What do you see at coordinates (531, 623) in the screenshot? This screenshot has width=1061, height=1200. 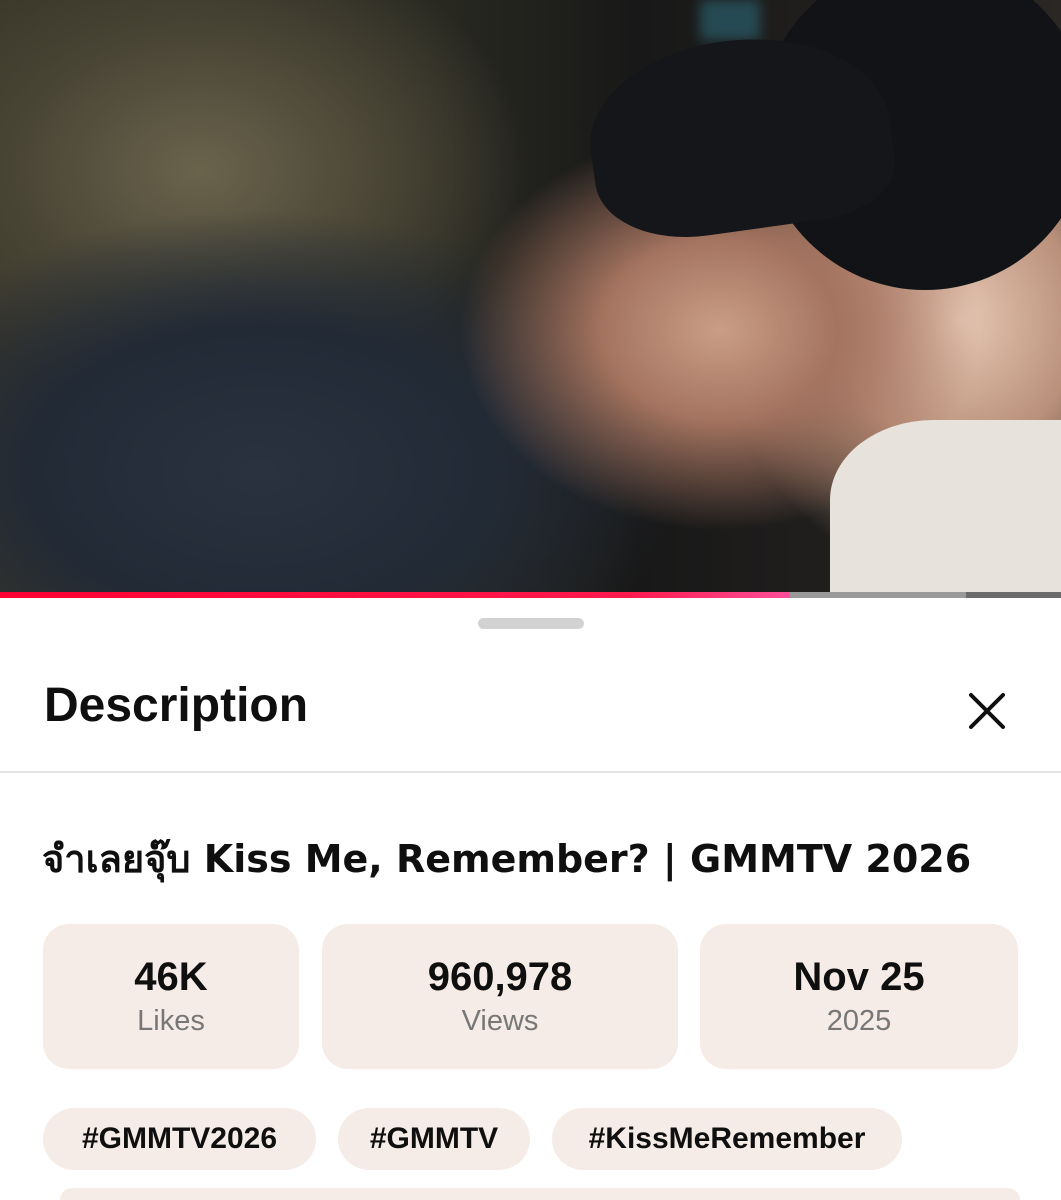 I see `drag-handle` at bounding box center [531, 623].